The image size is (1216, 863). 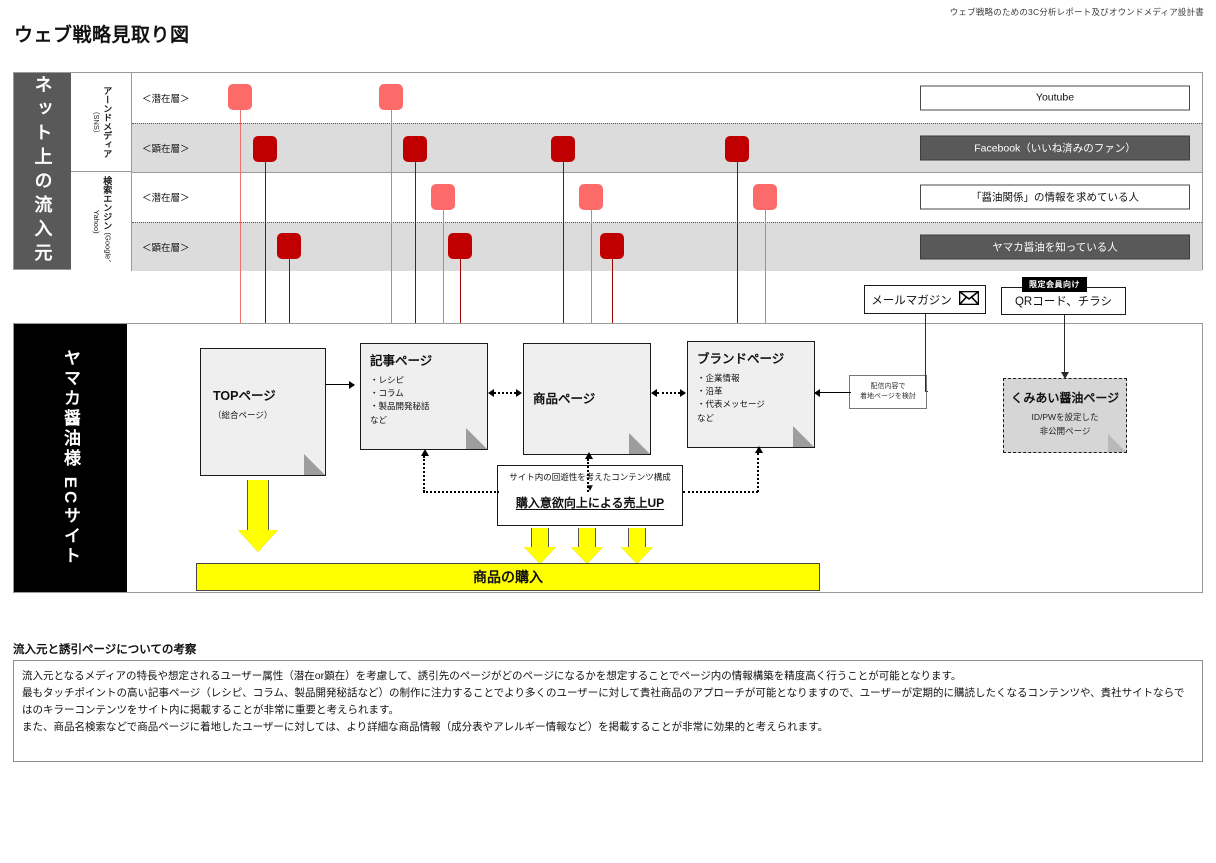 I want to click on members-only-badge: 限定会員向け, so click(x=1054, y=284).